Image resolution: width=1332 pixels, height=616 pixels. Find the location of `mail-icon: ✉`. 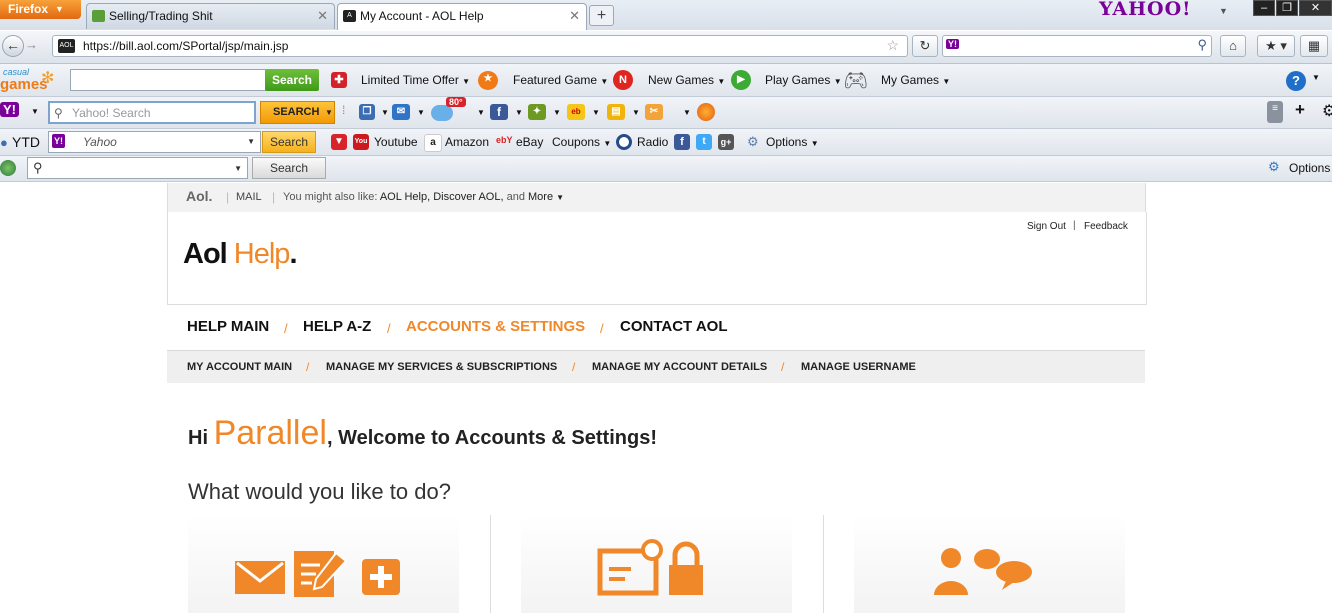

mail-icon: ✉ is located at coordinates (401, 112).